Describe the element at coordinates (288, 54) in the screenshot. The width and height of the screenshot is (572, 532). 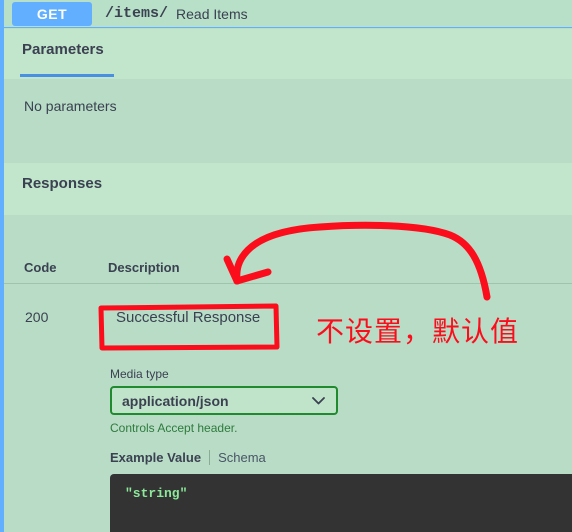
I see `parameters-section-header: Parameters` at that location.